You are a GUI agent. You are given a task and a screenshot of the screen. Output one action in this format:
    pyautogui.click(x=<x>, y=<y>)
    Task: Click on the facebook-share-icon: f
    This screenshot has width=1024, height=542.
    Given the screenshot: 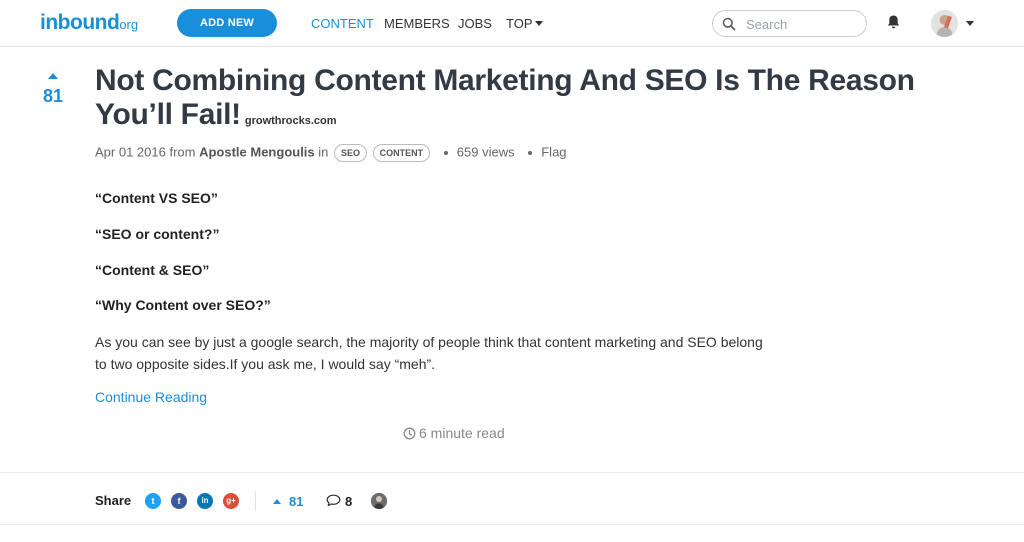 What is the action you would take?
    pyautogui.click(x=179, y=501)
    